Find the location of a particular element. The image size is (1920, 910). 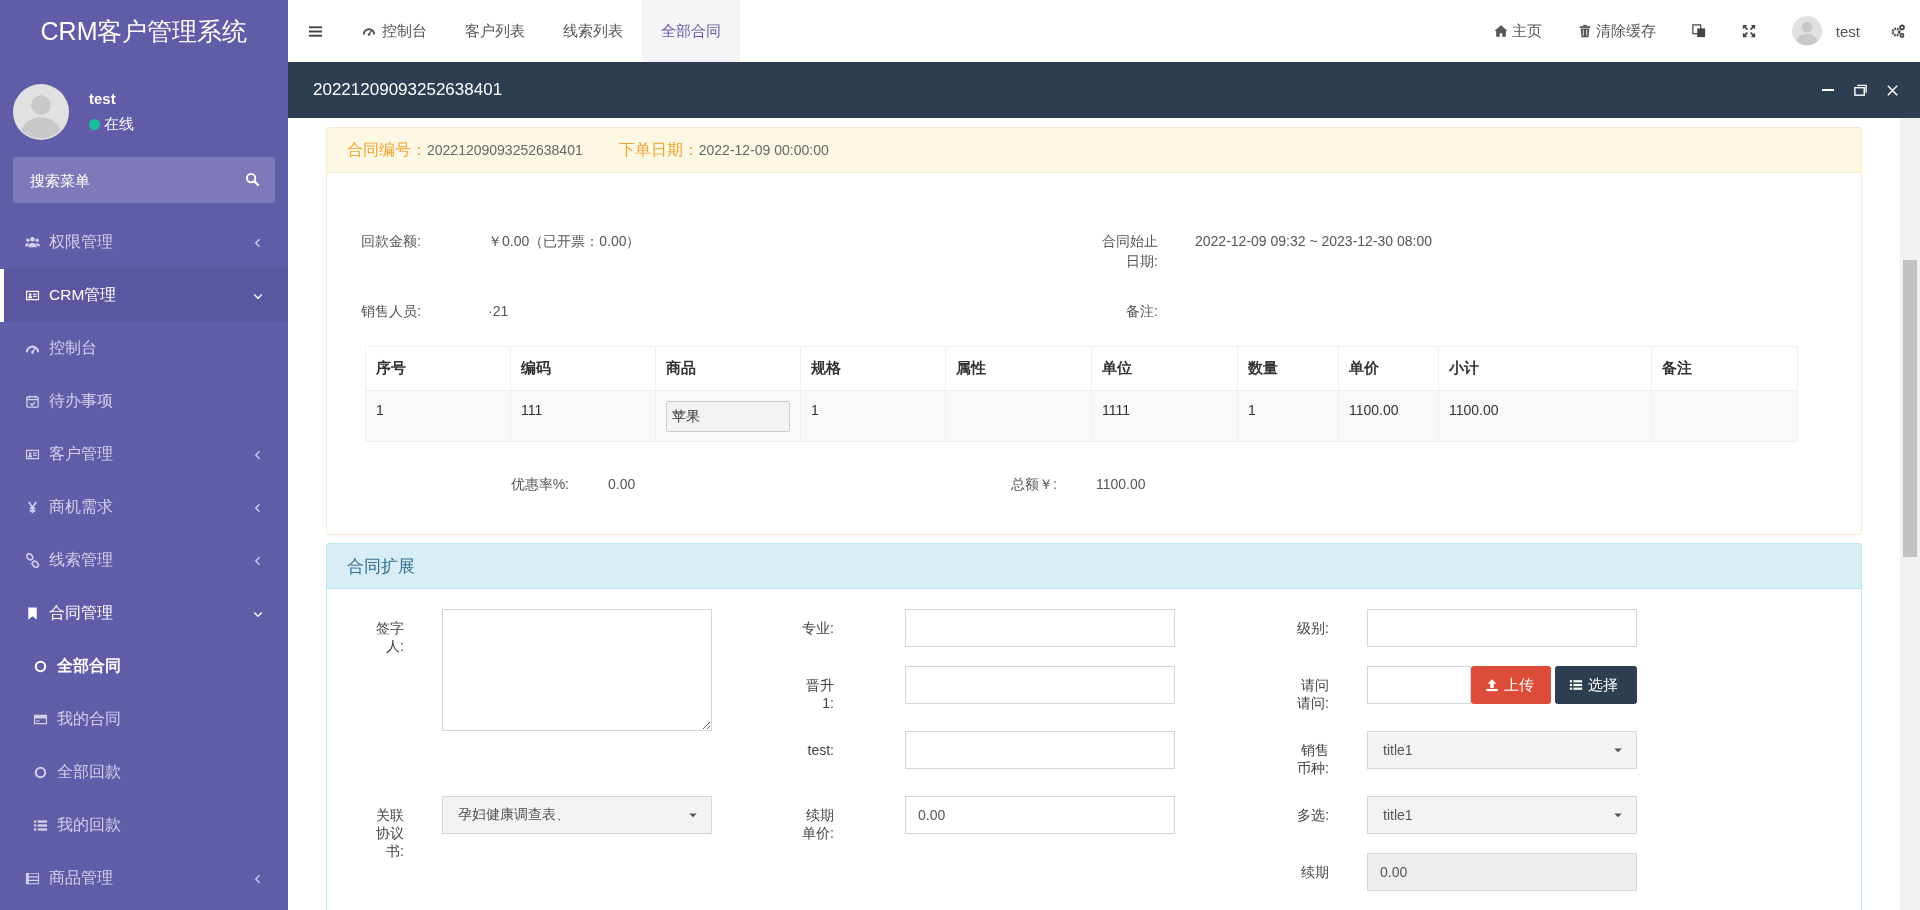

field-label: 续期 is located at coordinates (1315, 872).